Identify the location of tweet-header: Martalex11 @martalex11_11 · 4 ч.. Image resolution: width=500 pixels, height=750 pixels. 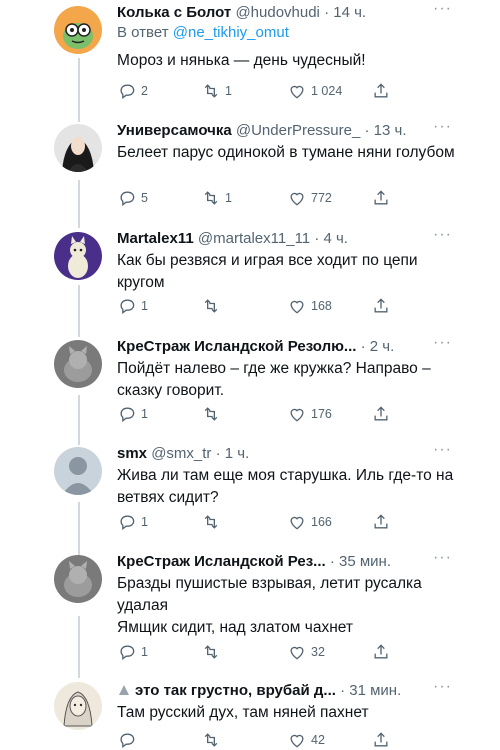
(283, 239).